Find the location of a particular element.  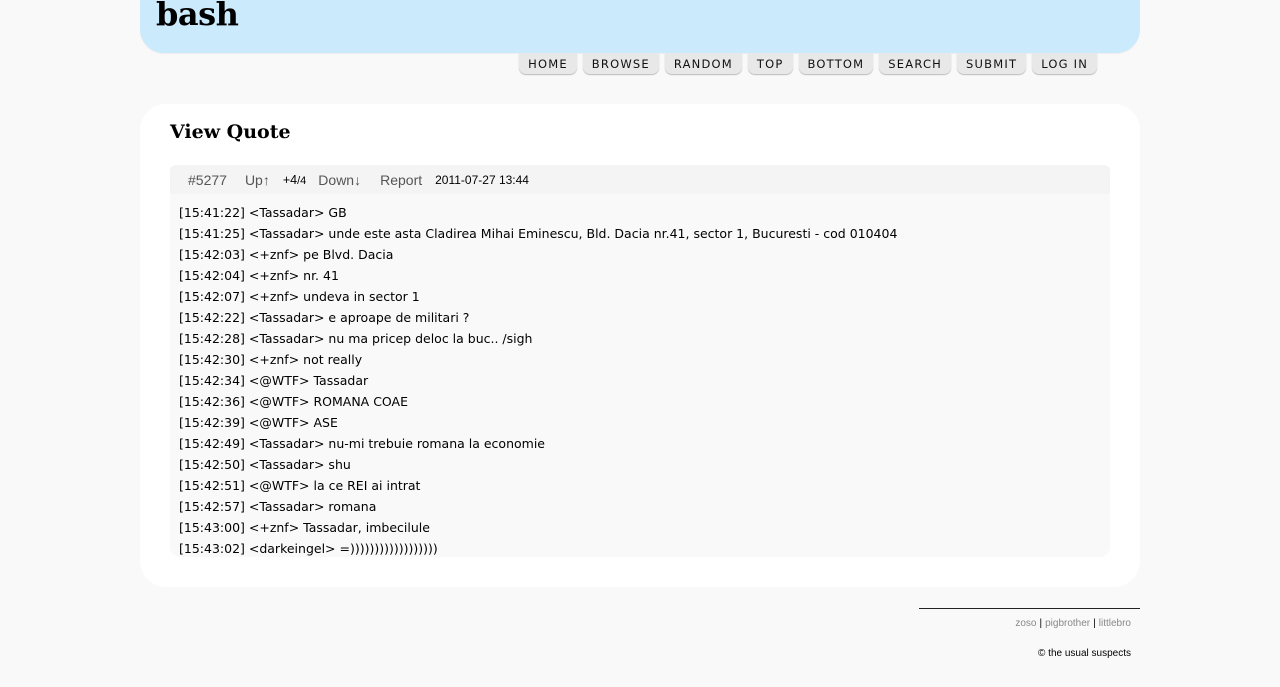

footer-link-zoso: zoso is located at coordinates (1025, 623).